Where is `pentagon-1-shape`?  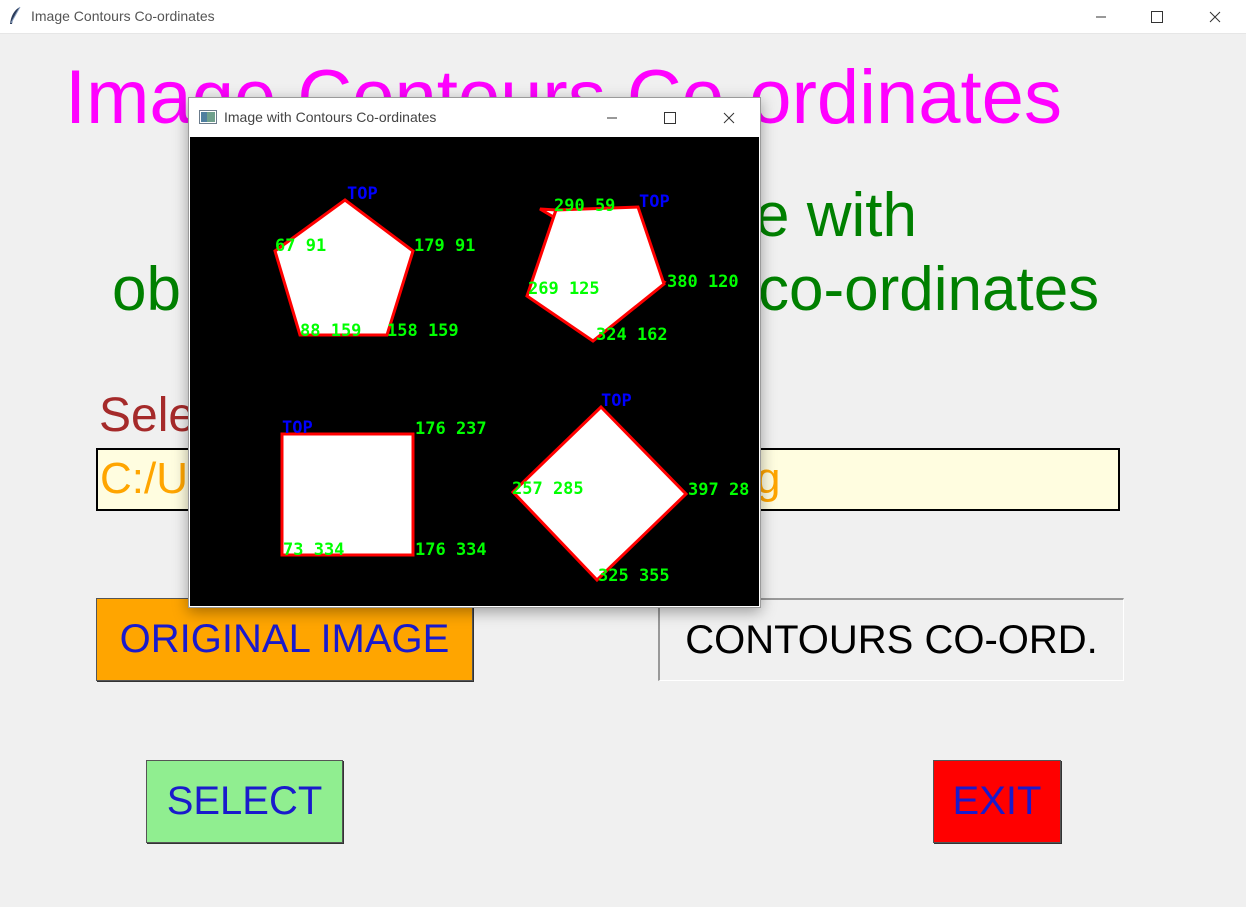
pentagon-1-shape is located at coordinates (344, 267).